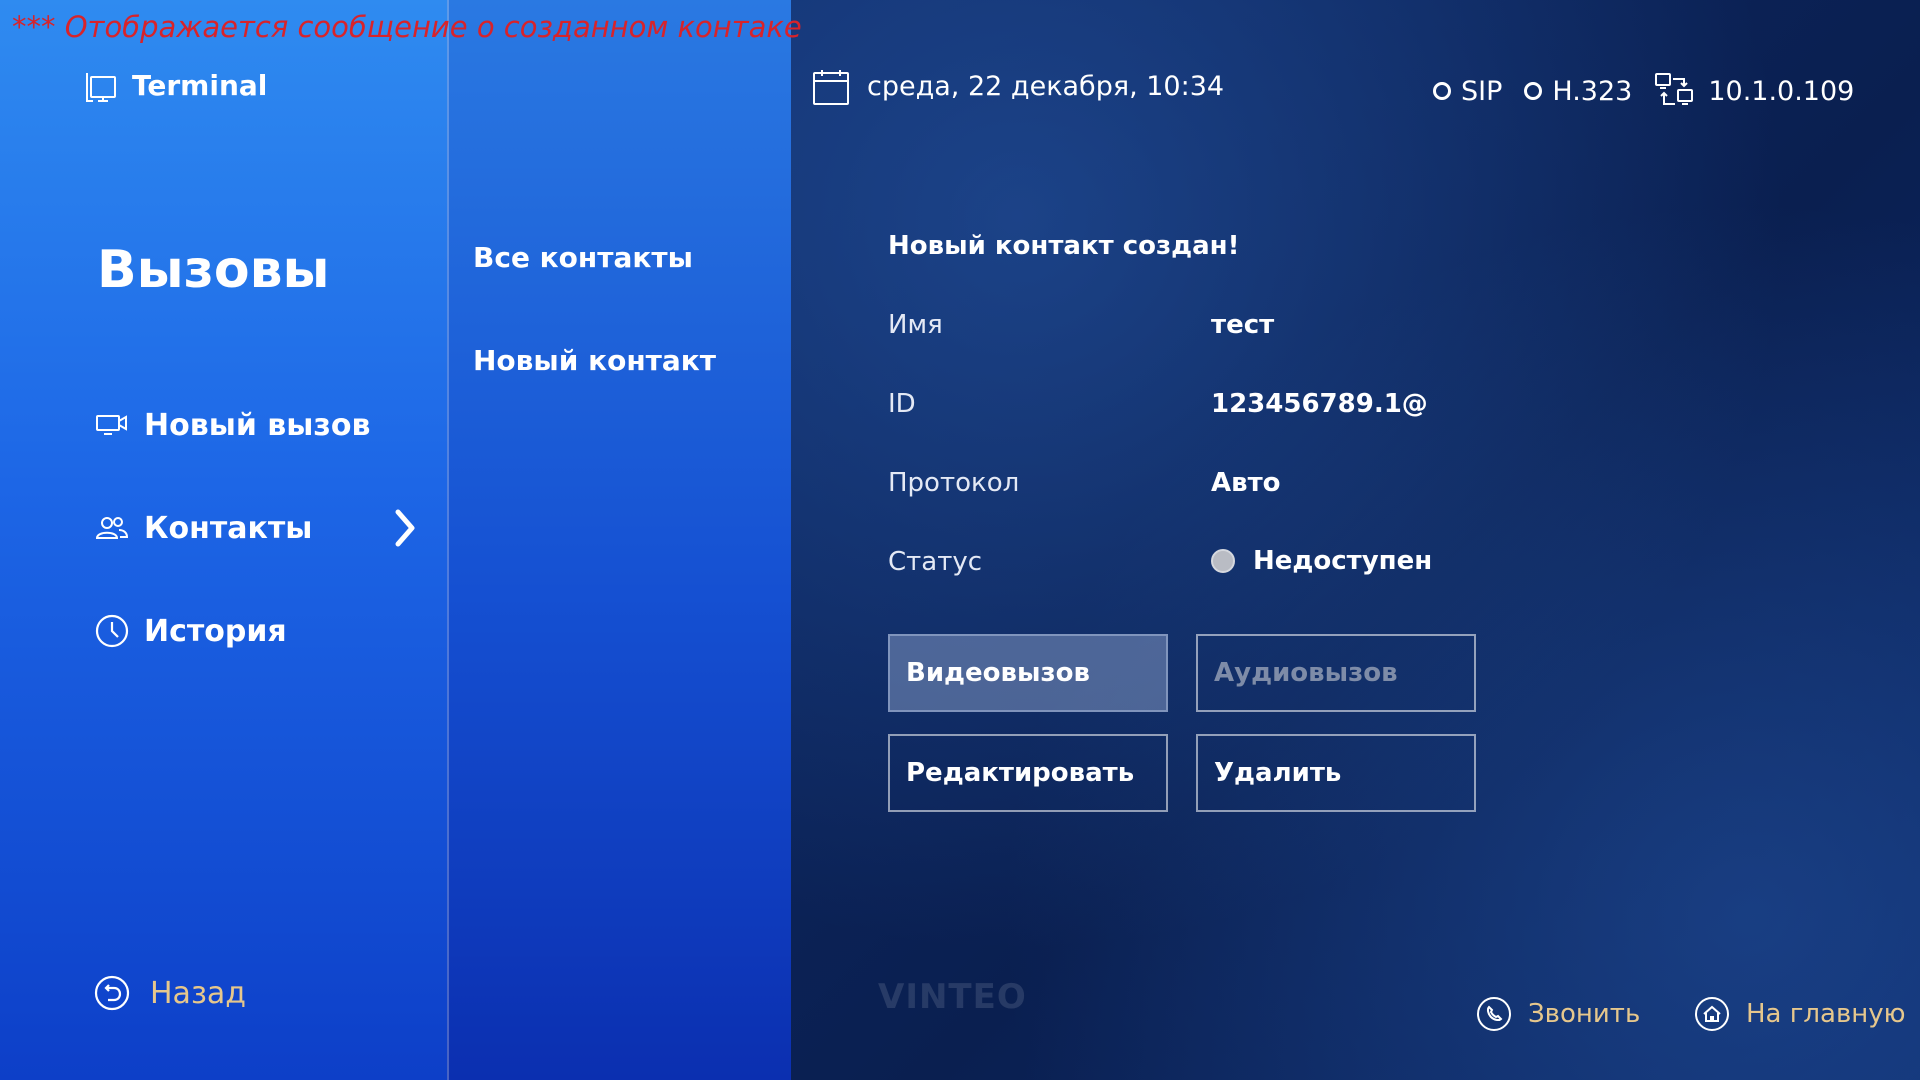 This screenshot has height=1080, width=1920. What do you see at coordinates (831, 87) in the screenshot?
I see `calendar-icon` at bounding box center [831, 87].